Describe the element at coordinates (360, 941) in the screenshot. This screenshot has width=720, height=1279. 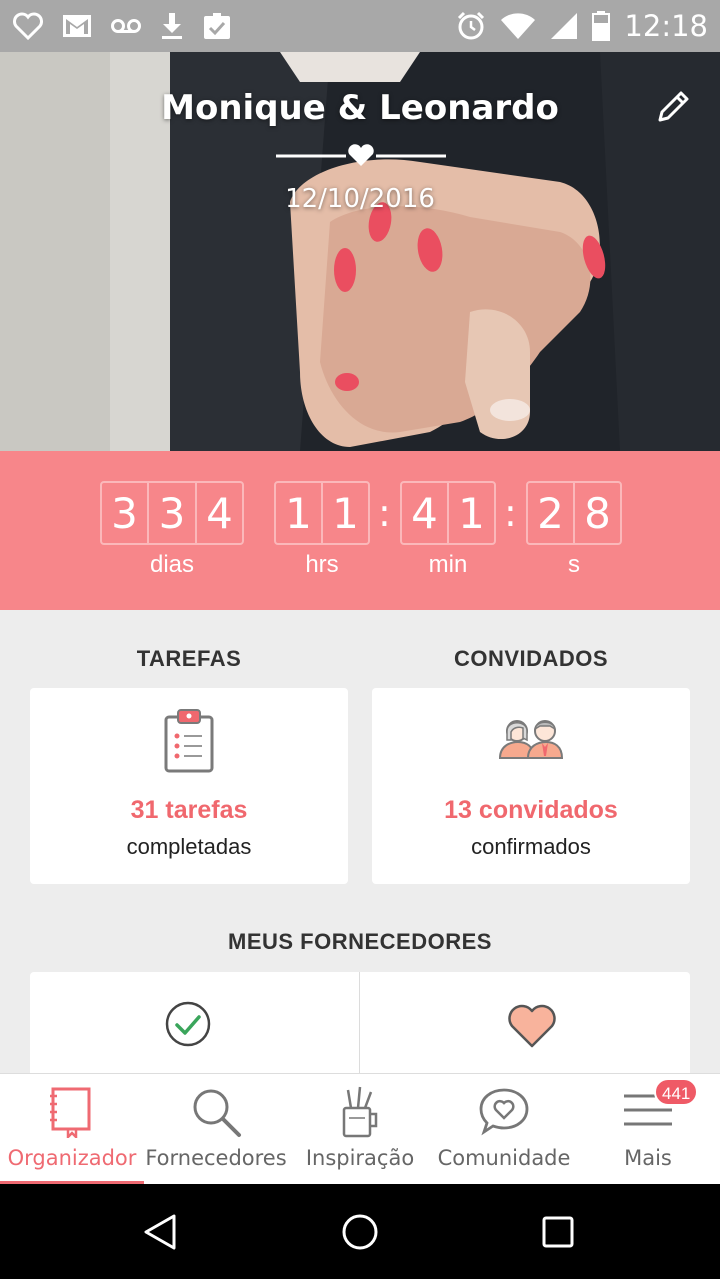
I see `vendors-title: MEUS FORNECEDORES` at that location.